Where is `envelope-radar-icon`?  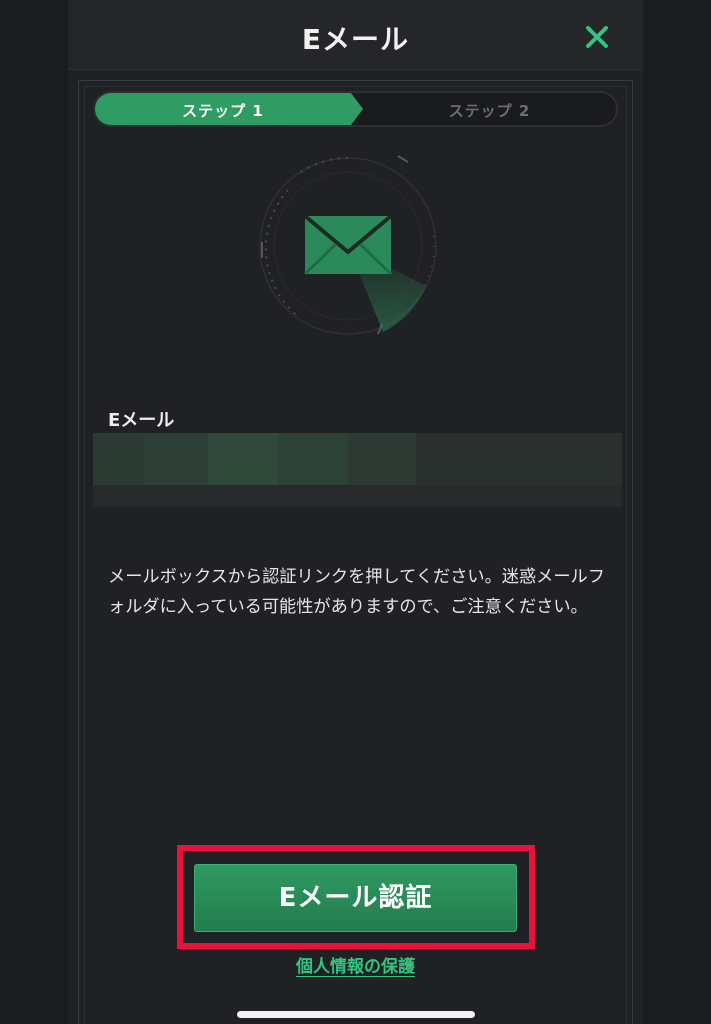
envelope-radar-icon is located at coordinates (348, 245).